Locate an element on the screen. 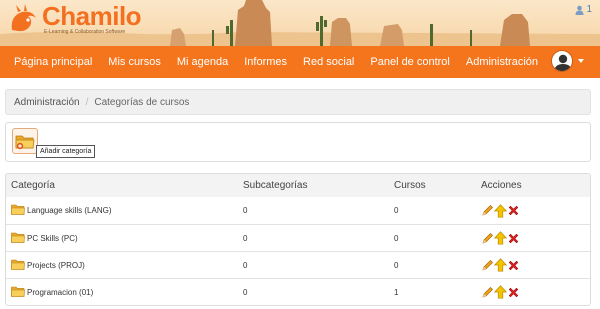 This screenshot has height=309, width=600. category-cell: Projects (PROJ) is located at coordinates (48, 265).